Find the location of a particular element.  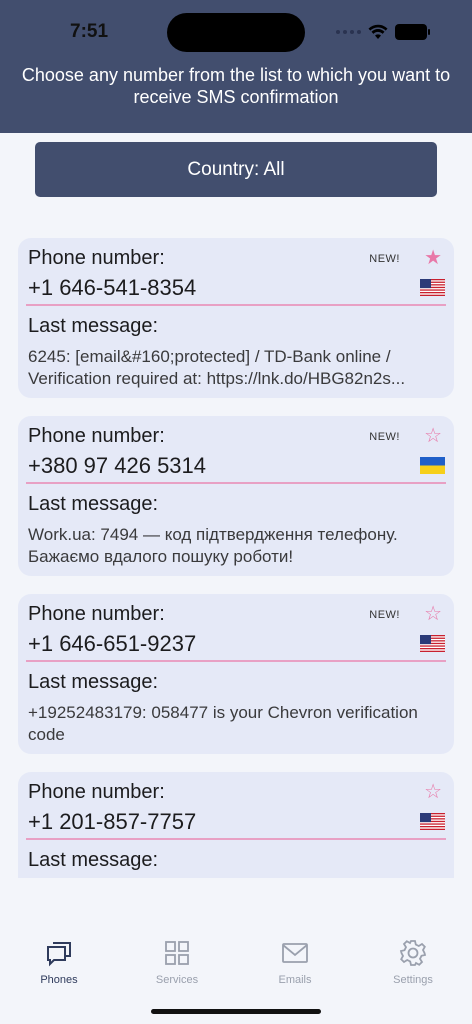

tab-emails: Emails is located at coordinates (295, 962).